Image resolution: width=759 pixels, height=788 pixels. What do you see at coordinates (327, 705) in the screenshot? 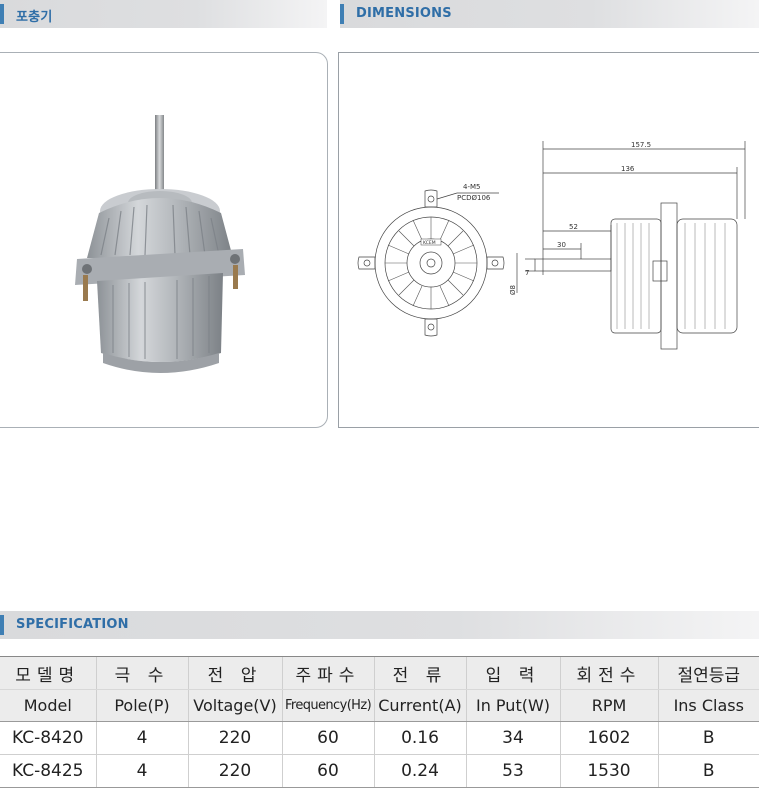
I see `header-cell: Frequency(Hz)` at bounding box center [327, 705].